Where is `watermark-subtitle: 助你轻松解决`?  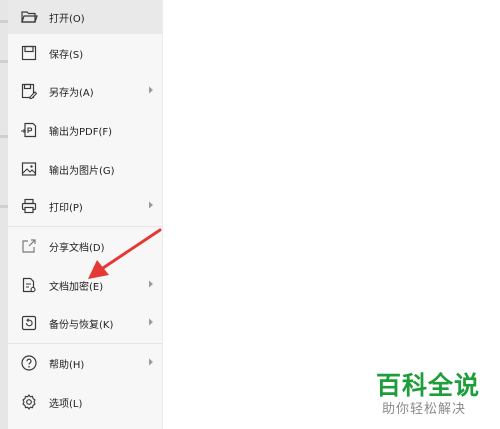 watermark-subtitle: 助你轻松解决 is located at coordinates (424, 409).